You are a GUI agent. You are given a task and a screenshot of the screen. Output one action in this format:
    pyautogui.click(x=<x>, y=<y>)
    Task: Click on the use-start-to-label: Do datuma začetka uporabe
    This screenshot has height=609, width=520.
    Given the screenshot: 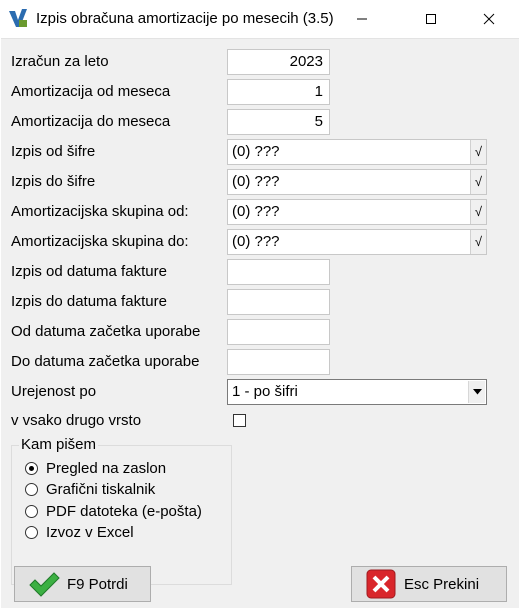 What is the action you would take?
    pyautogui.click(x=105, y=361)
    